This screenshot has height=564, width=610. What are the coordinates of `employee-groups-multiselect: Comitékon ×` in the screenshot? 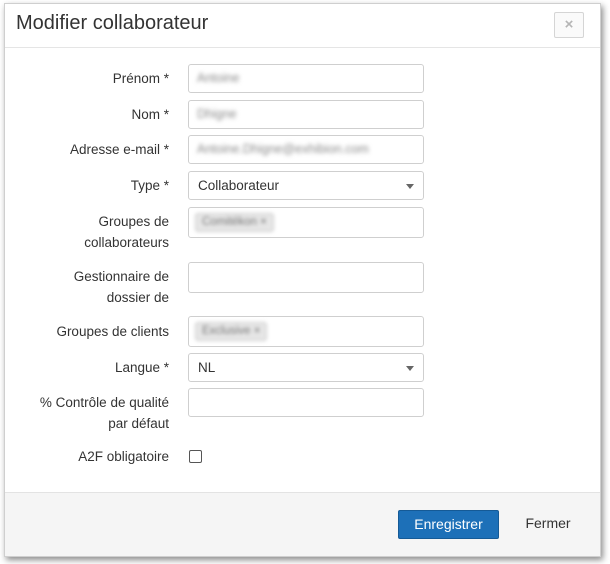 It's located at (306, 222).